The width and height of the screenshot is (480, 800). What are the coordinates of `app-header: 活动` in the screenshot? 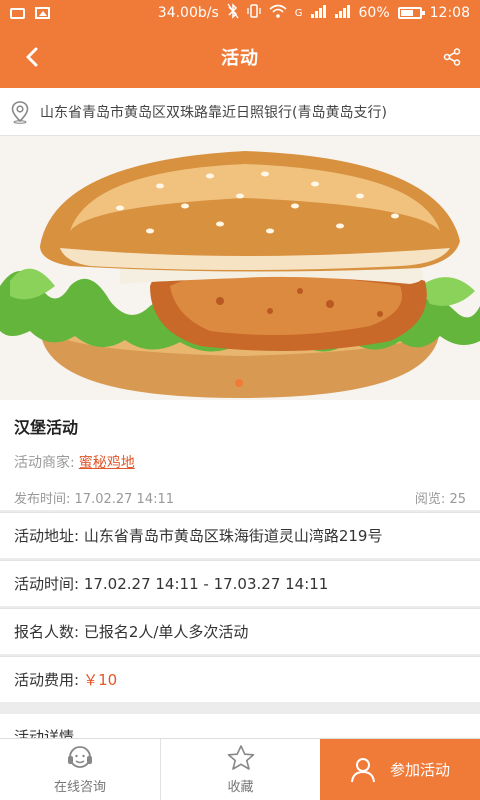 It's located at (240, 57).